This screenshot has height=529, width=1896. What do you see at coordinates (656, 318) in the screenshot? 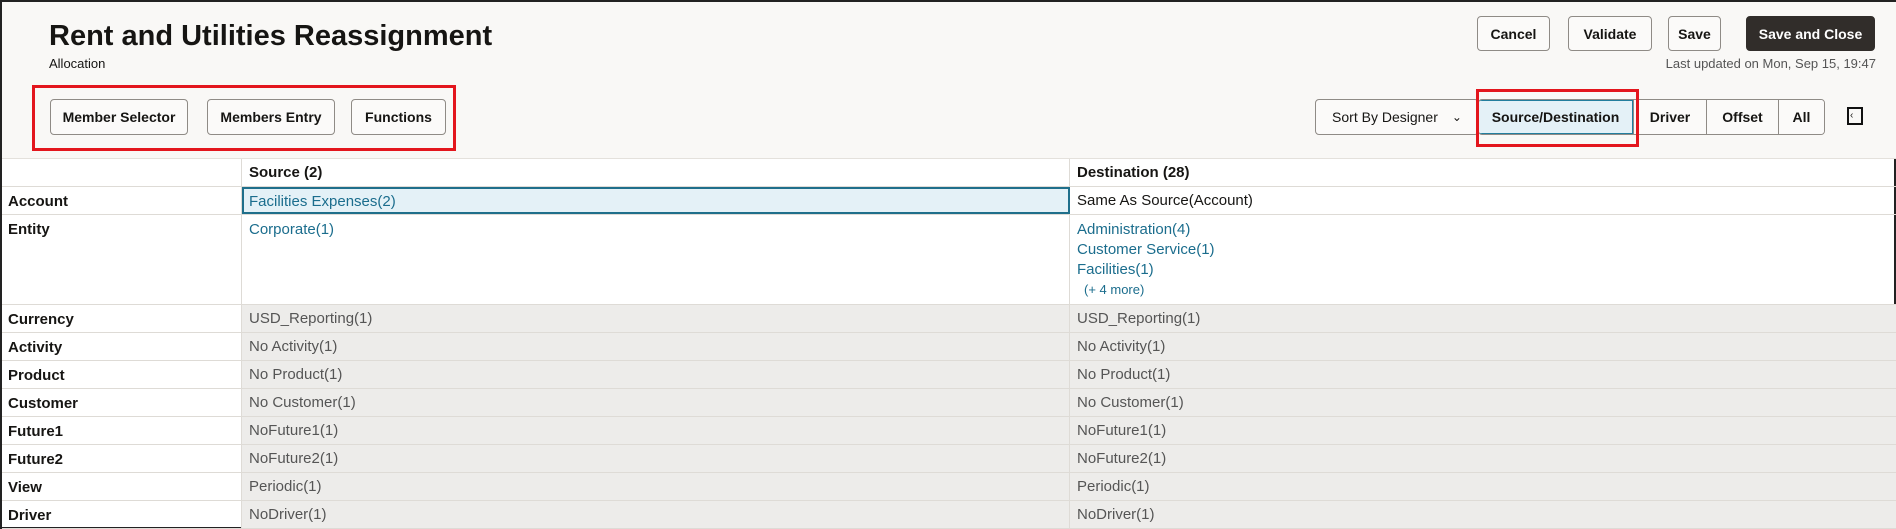
I see `source-cell: USD_Reporting(1)` at bounding box center [656, 318].